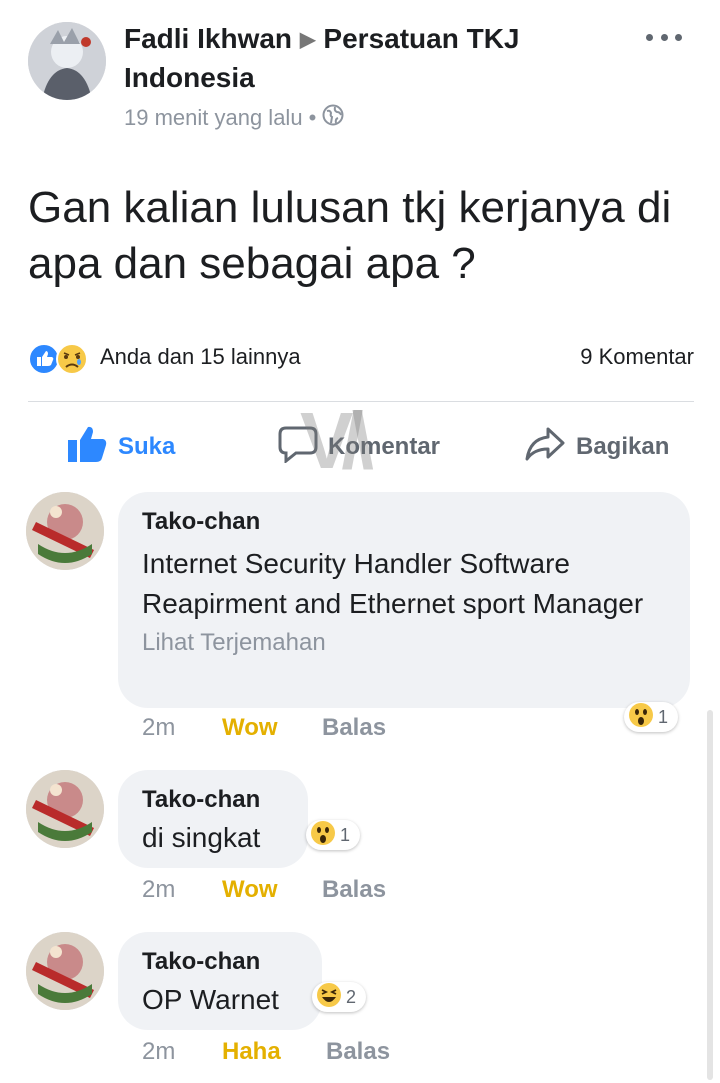  I want to click on like-button: Suka, so click(120, 447).